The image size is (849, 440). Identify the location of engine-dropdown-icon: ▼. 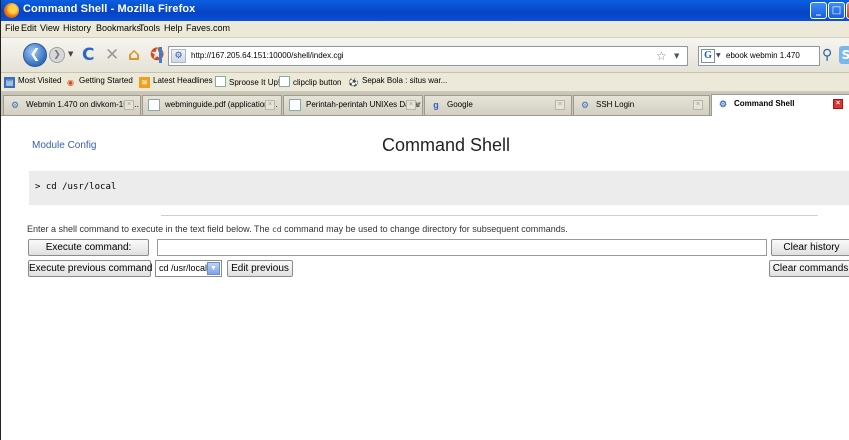
(718, 55).